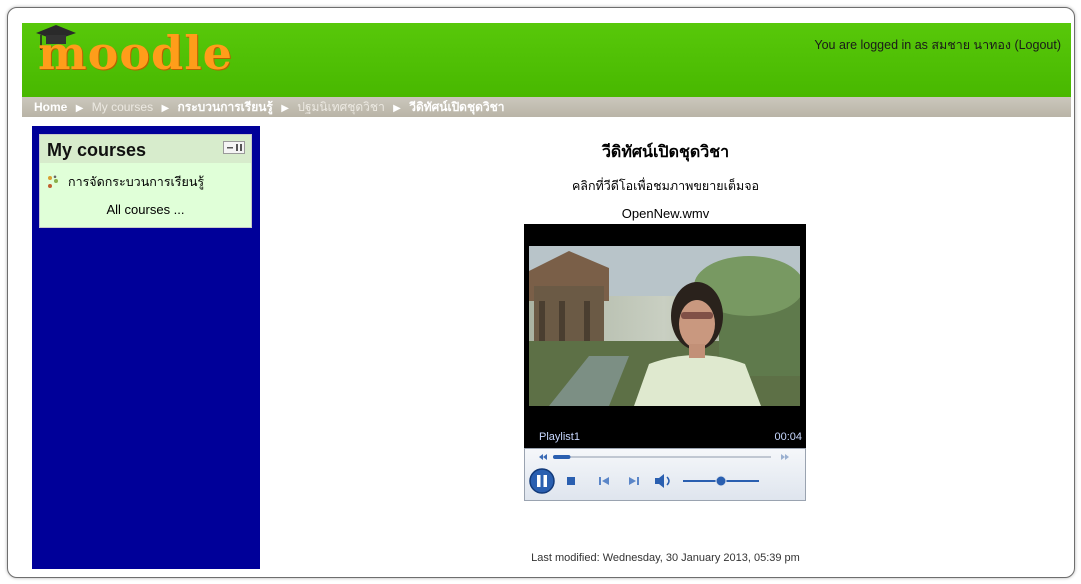 This screenshot has width=1081, height=584. Describe the element at coordinates (665, 152) in the screenshot. I see `page-title: วีดิทัศน์เปิดชุดวิชา` at that location.